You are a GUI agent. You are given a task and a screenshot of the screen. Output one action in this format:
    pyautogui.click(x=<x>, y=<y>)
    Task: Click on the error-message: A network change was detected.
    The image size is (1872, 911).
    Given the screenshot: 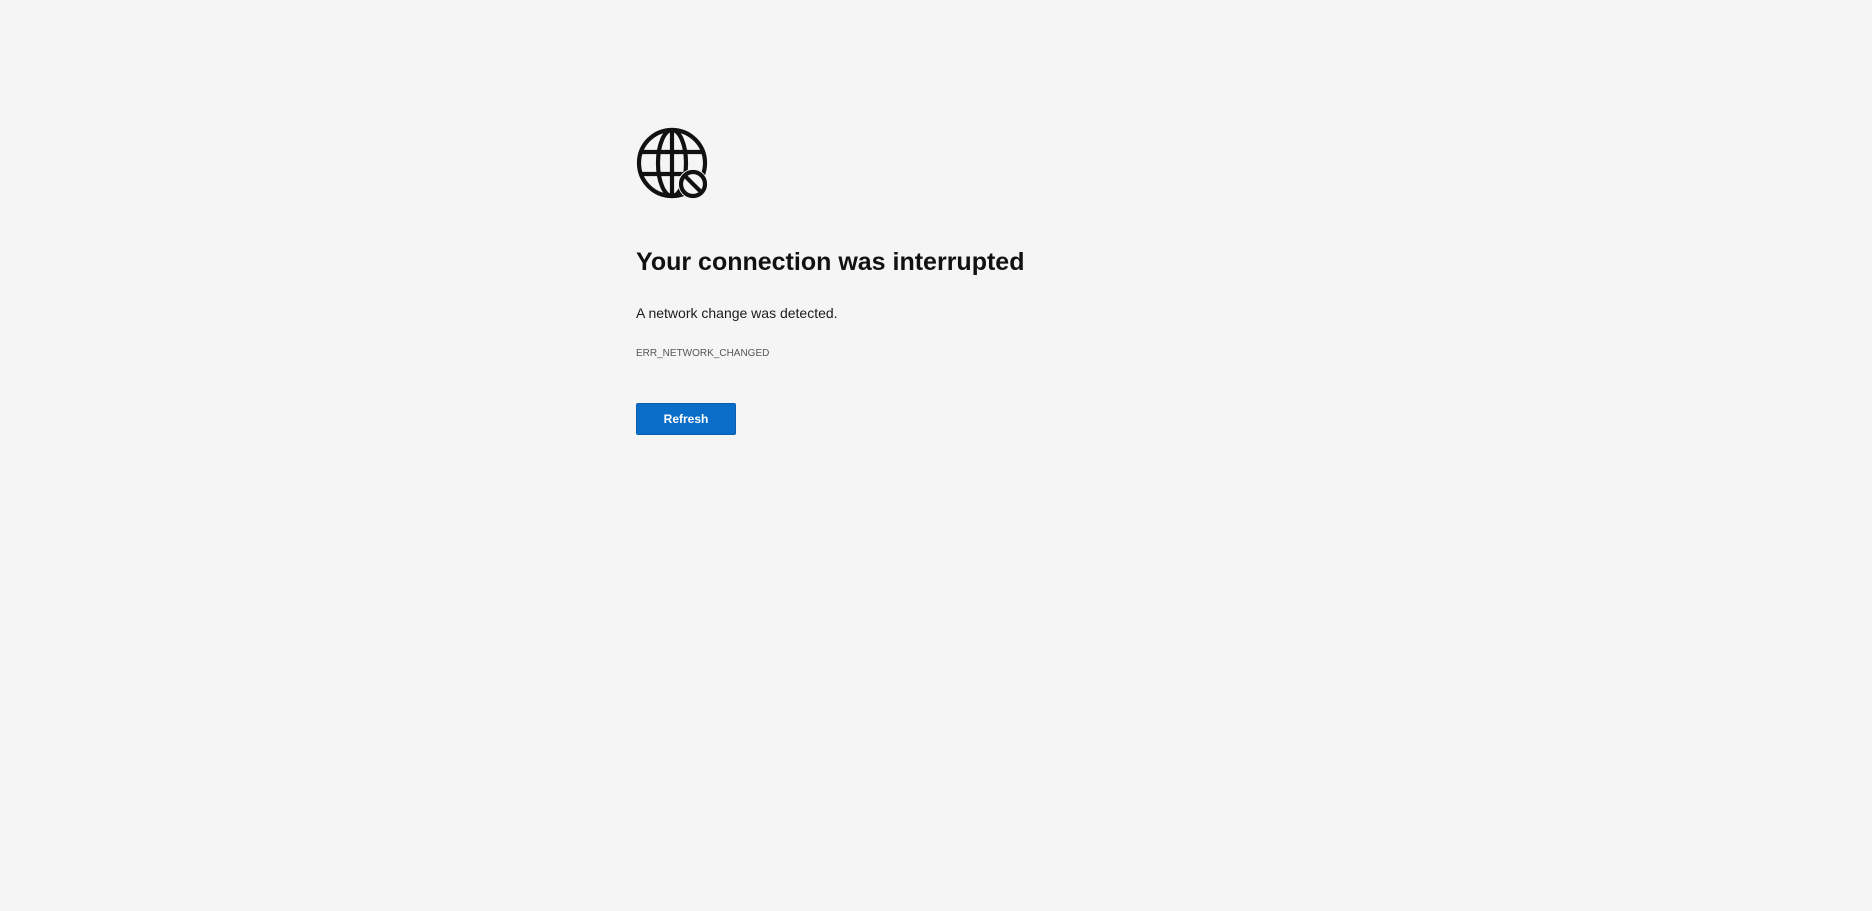 What is the action you would take?
    pyautogui.click(x=737, y=313)
    